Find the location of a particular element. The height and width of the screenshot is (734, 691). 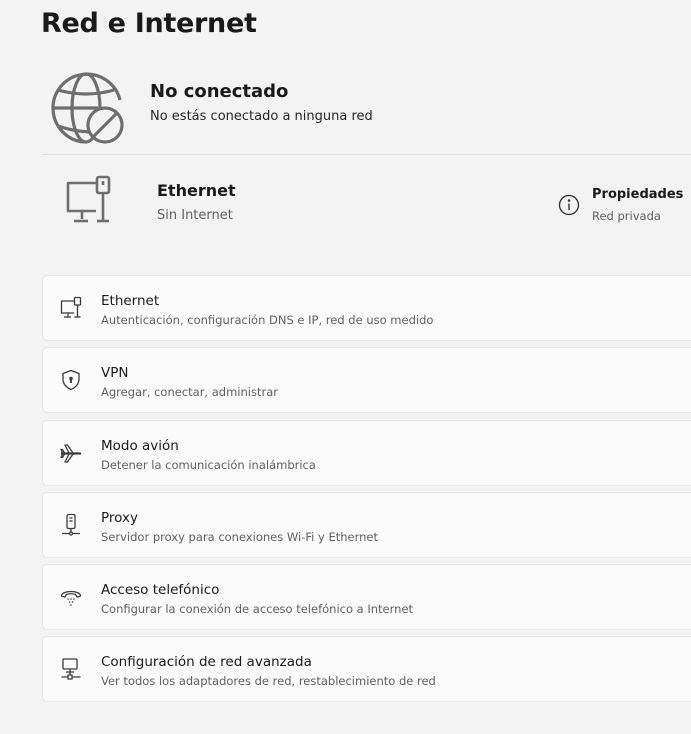

vpn-shield-icon is located at coordinates (71, 380).